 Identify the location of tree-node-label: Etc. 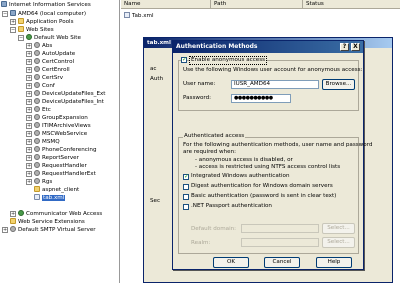
(46, 110).